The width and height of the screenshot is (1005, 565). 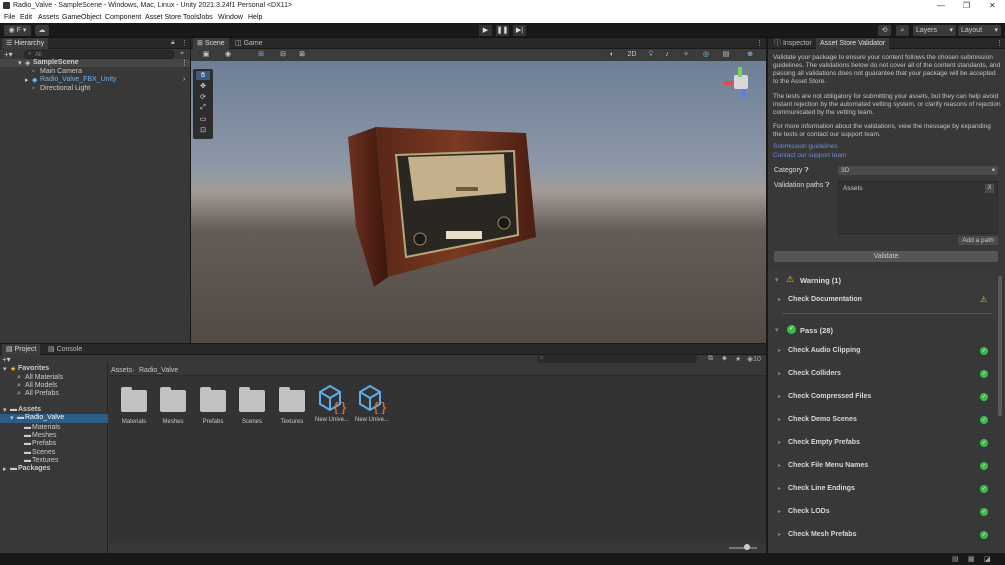 I want to click on favorite-all-models: All Models, so click(x=41, y=385).